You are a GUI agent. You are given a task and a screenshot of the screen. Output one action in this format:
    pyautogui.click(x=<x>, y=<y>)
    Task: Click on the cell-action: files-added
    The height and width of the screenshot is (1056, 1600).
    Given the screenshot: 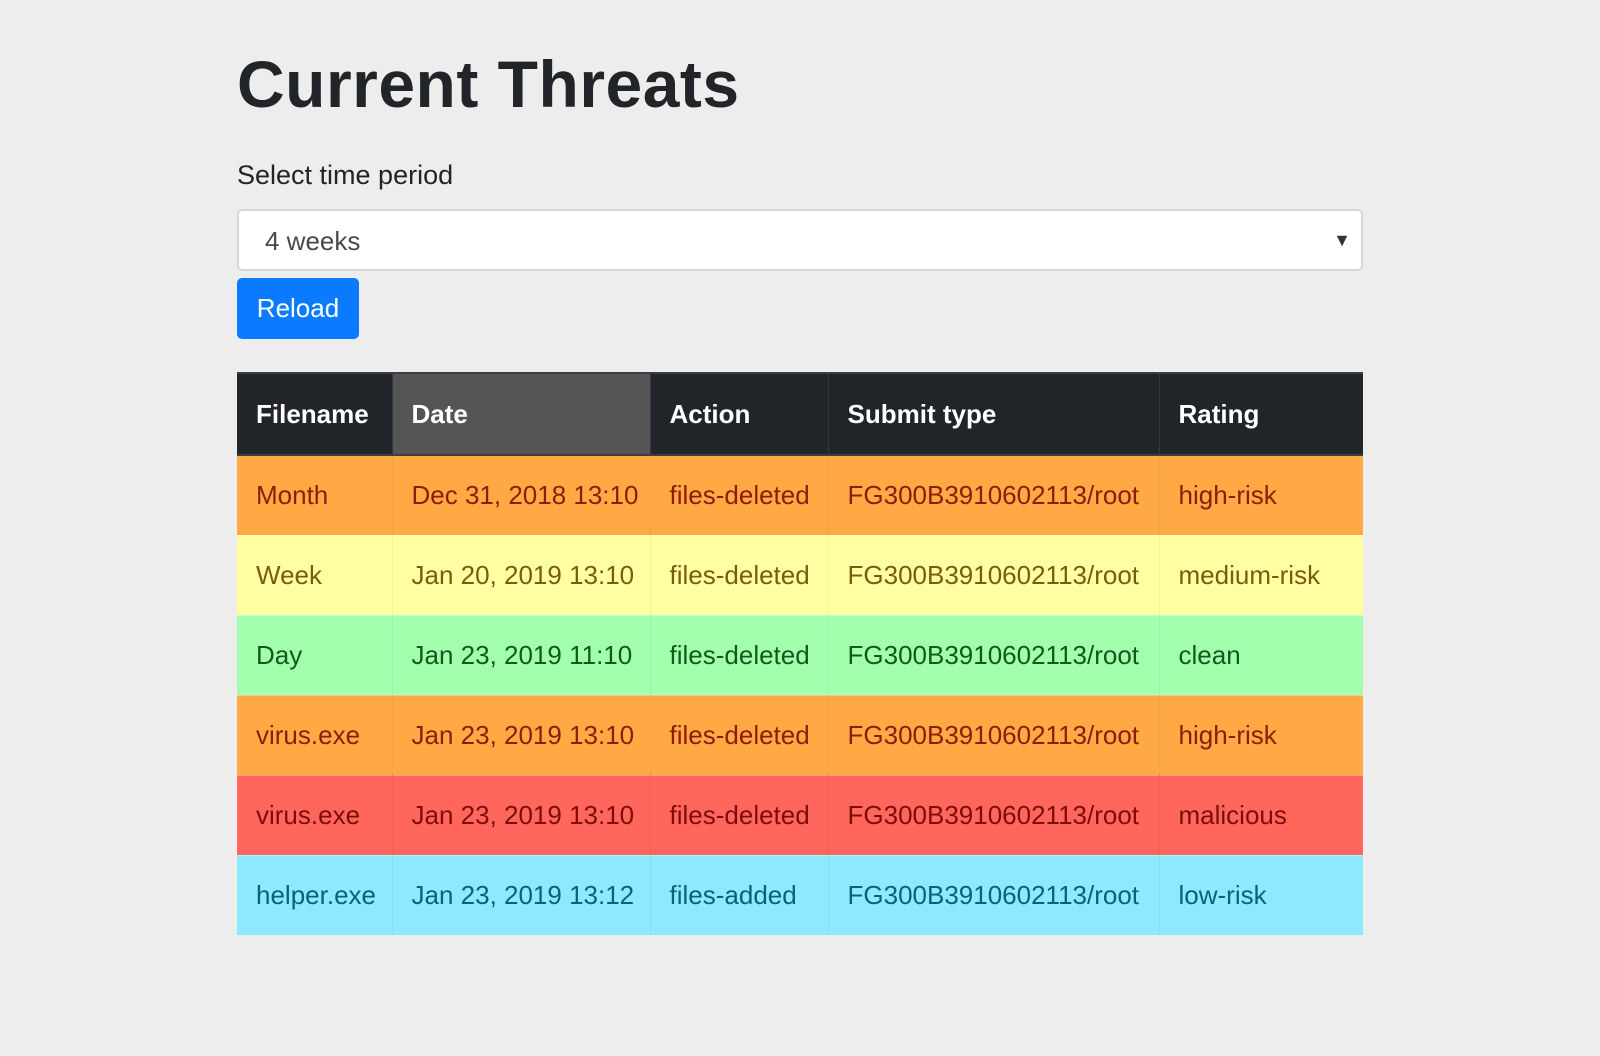 What is the action you would take?
    pyautogui.click(x=739, y=894)
    